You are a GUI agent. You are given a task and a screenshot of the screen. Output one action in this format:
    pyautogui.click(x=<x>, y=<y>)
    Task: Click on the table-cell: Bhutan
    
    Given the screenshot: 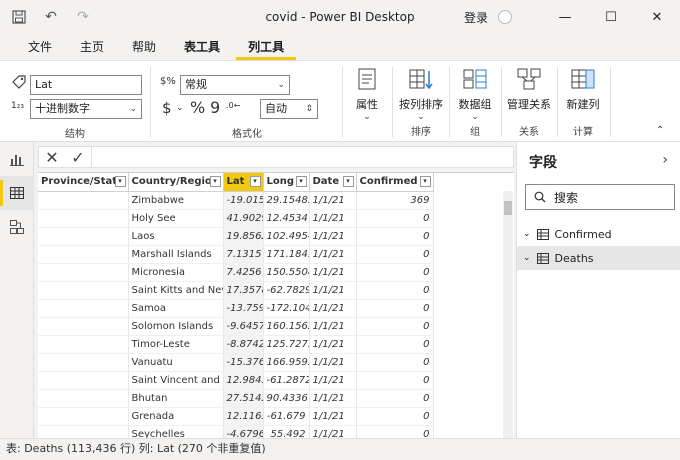 What is the action you would take?
    pyautogui.click(x=176, y=398)
    